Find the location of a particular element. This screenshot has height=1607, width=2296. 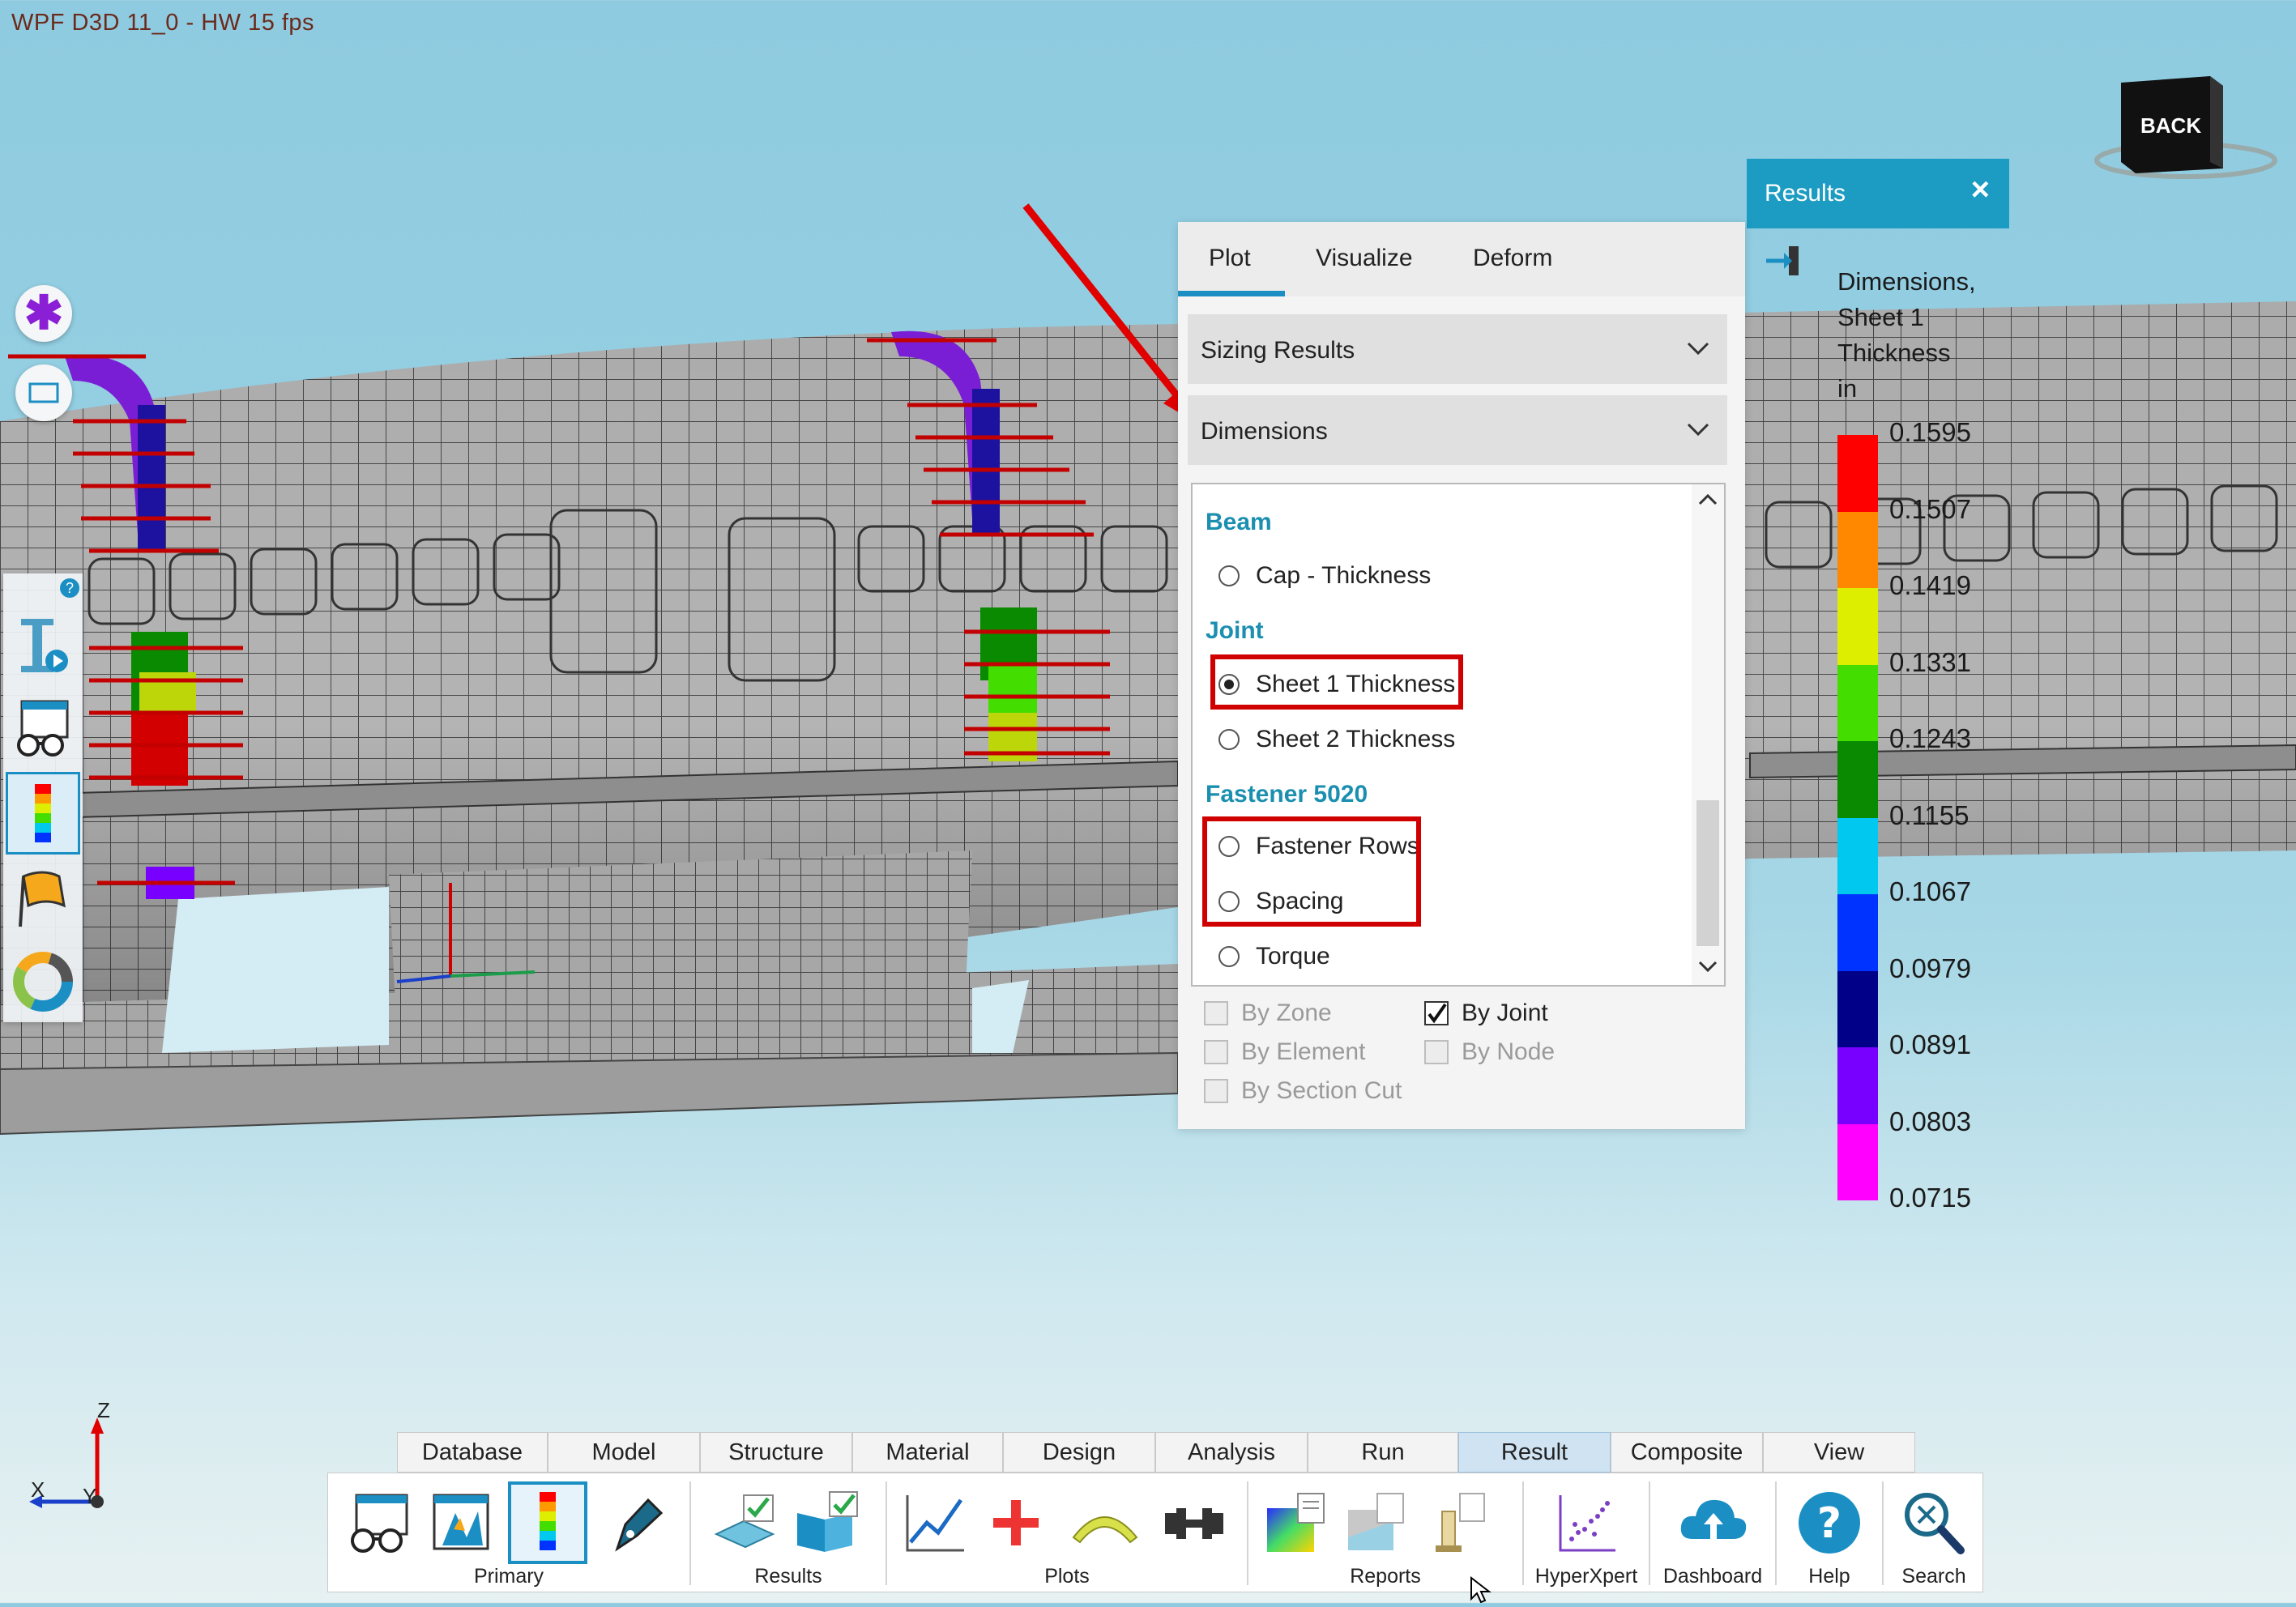

color-legend-icon is located at coordinates (548, 1521).